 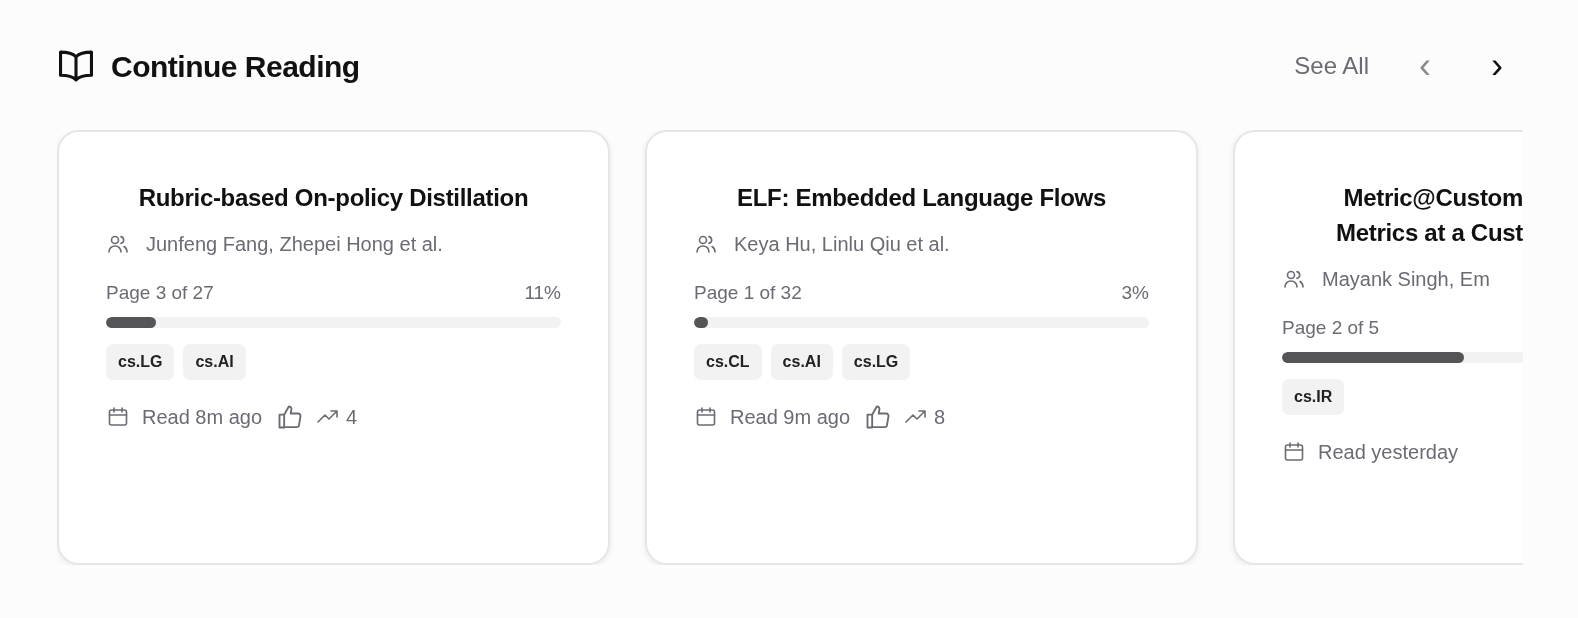 What do you see at coordinates (921, 198) in the screenshot?
I see `paper-title: ELF: Embedded Language Flows` at bounding box center [921, 198].